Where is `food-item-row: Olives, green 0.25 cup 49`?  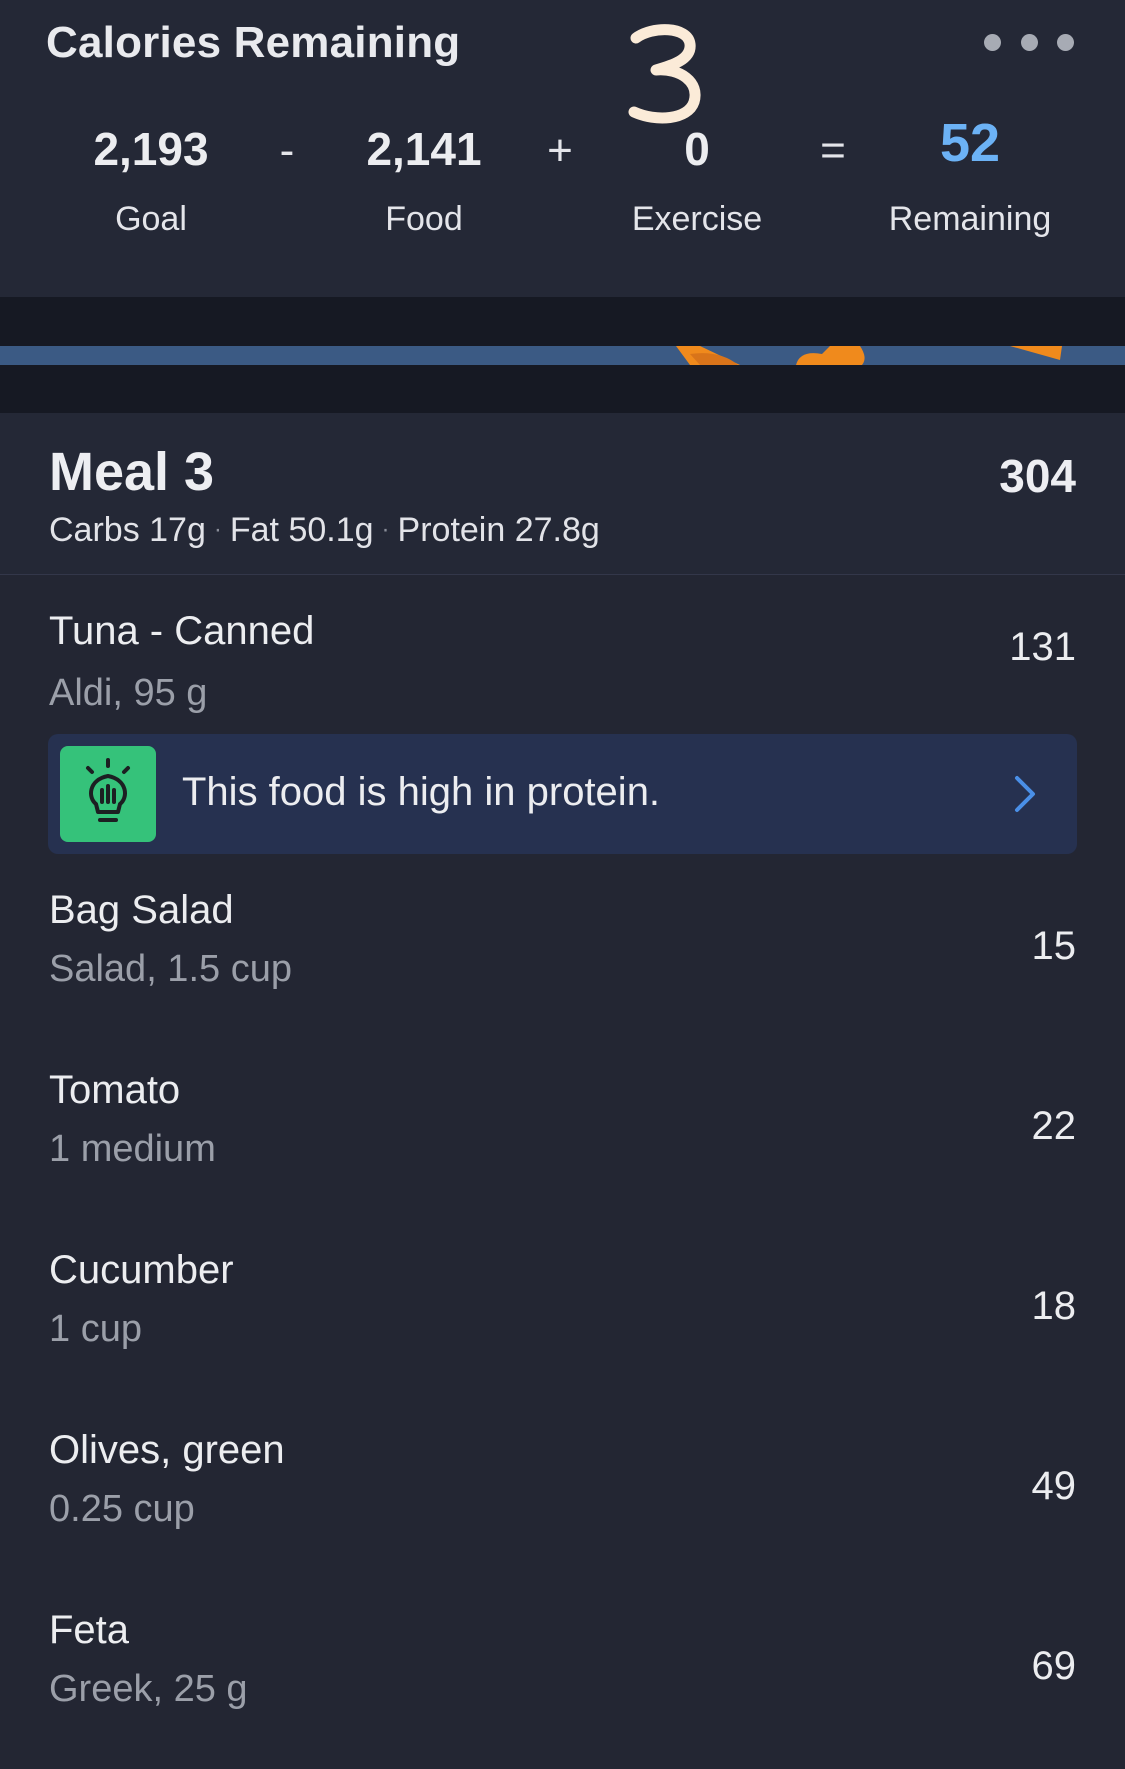
food-item-row: Olives, green 0.25 cup 49 is located at coordinates (562, 1482).